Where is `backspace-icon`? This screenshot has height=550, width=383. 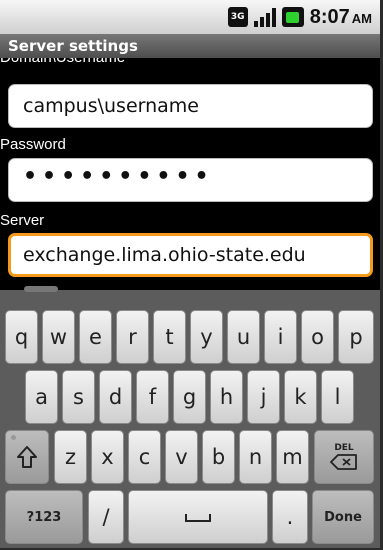 backspace-icon is located at coordinates (343, 462).